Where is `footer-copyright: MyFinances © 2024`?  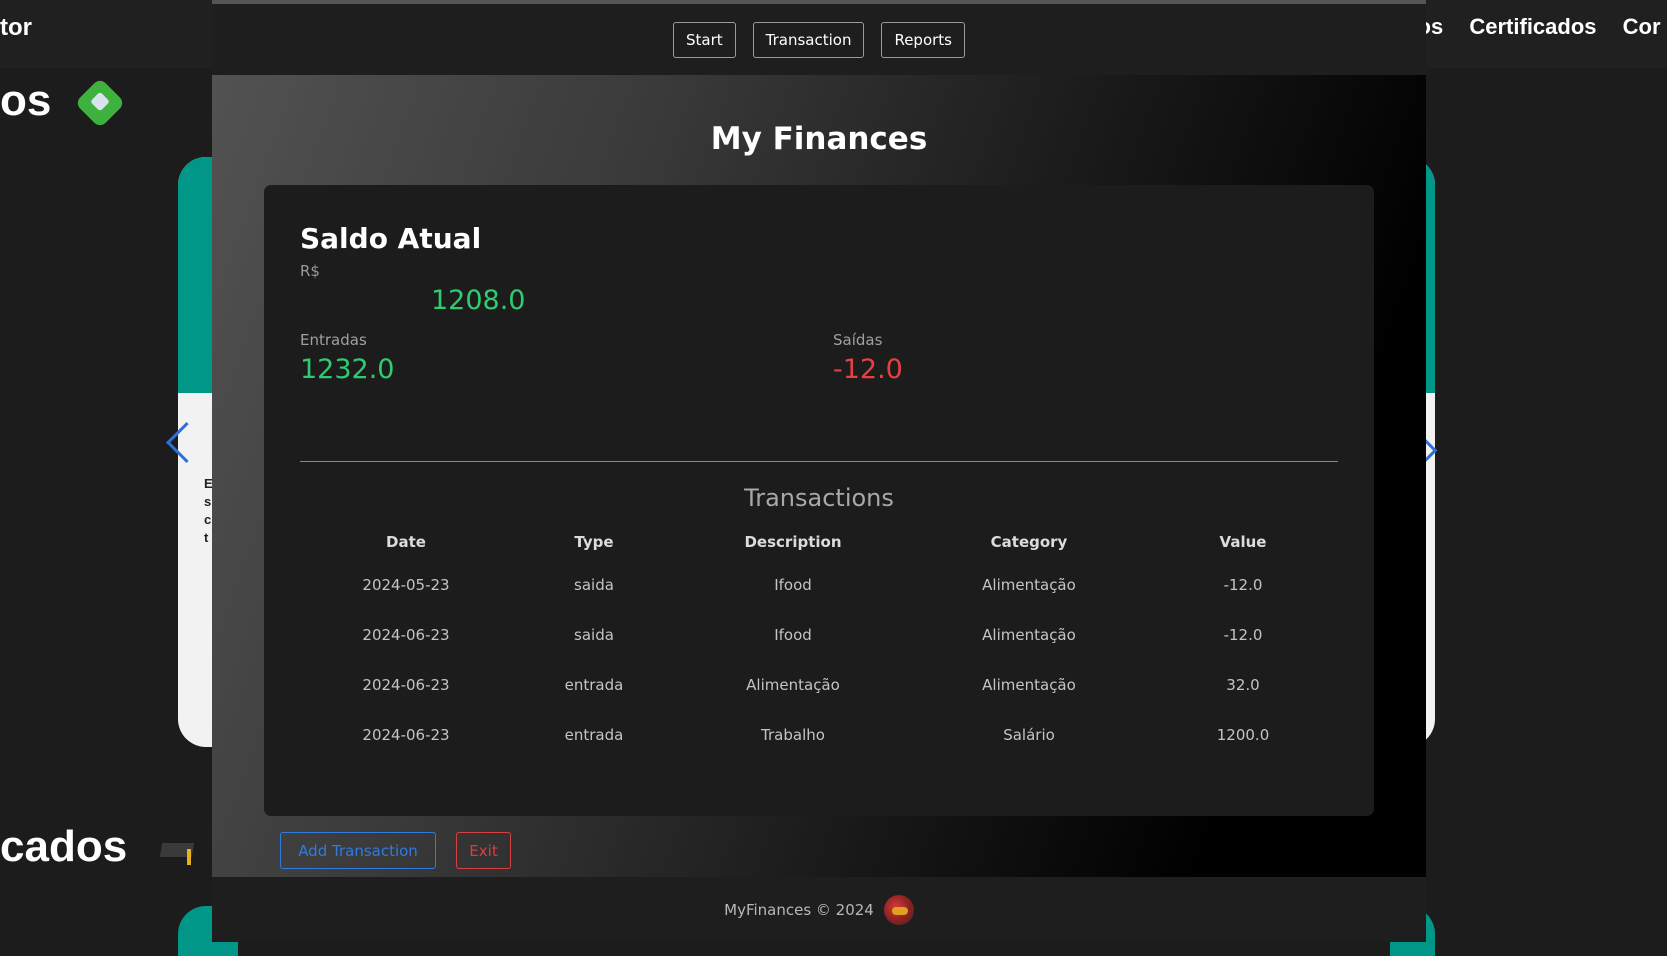 footer-copyright: MyFinances © 2024 is located at coordinates (799, 909).